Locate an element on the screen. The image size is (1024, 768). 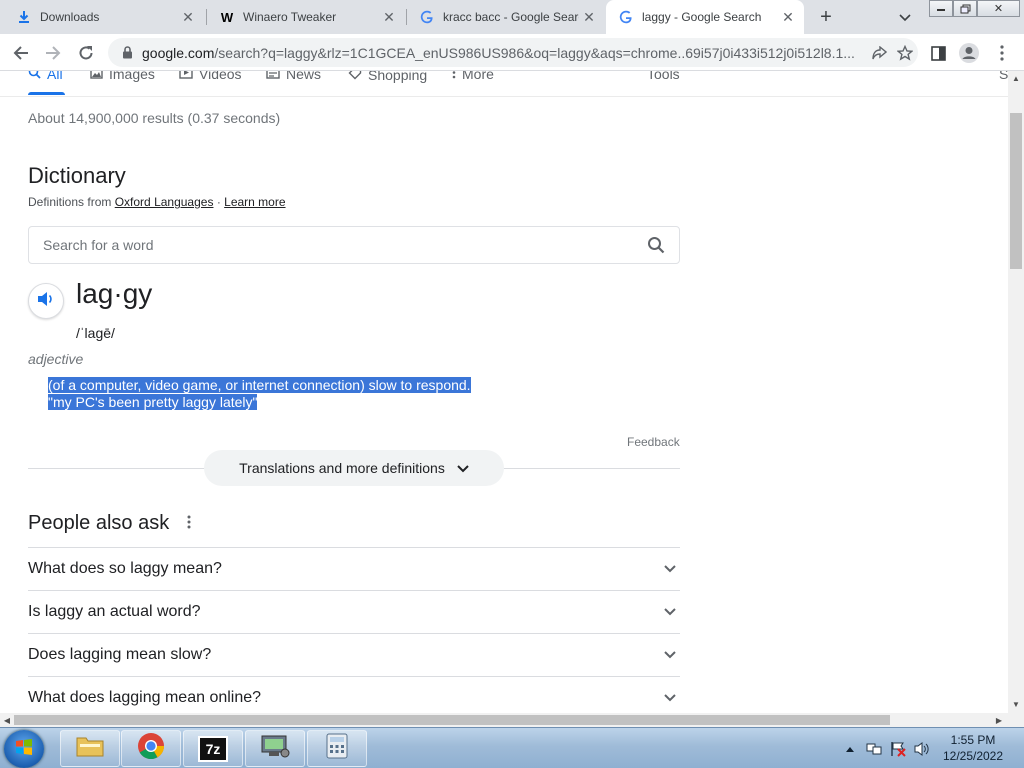
scroll-left-arrow-icon: ◀ is located at coordinates (7, 720).